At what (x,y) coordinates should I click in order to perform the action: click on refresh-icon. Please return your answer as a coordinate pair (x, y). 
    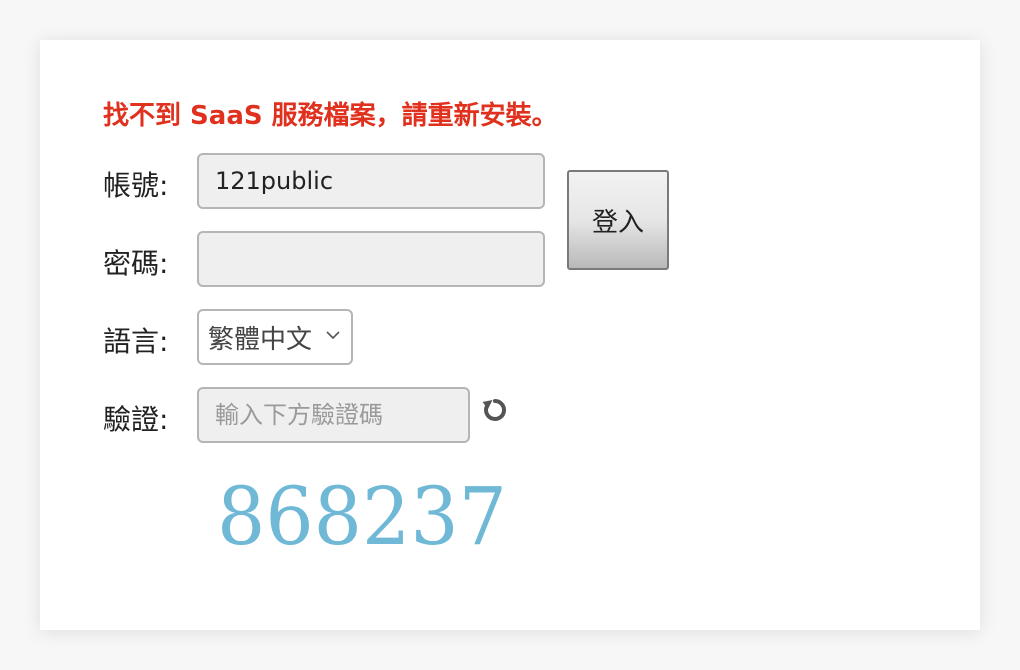
    Looking at the image, I should click on (495, 410).